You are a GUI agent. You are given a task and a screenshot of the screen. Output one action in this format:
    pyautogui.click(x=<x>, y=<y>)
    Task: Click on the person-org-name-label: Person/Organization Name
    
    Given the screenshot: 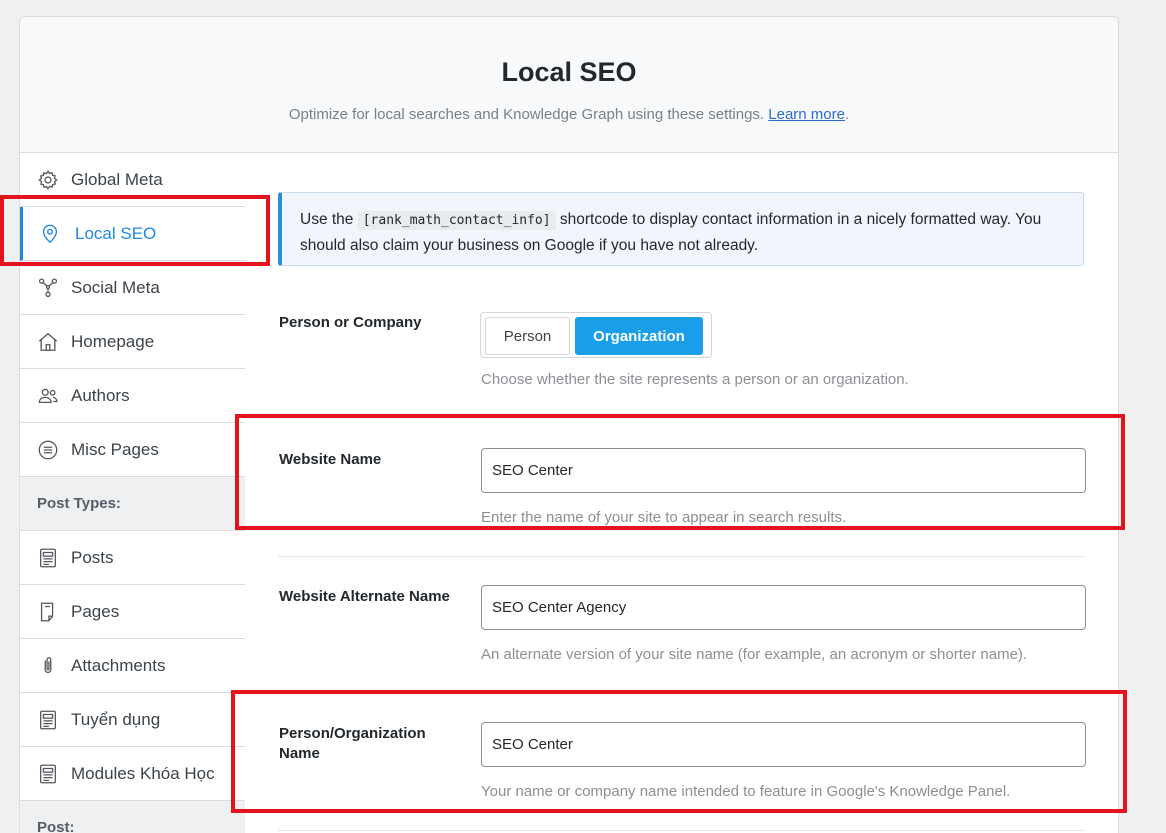 What is the action you would take?
    pyautogui.click(x=352, y=743)
    